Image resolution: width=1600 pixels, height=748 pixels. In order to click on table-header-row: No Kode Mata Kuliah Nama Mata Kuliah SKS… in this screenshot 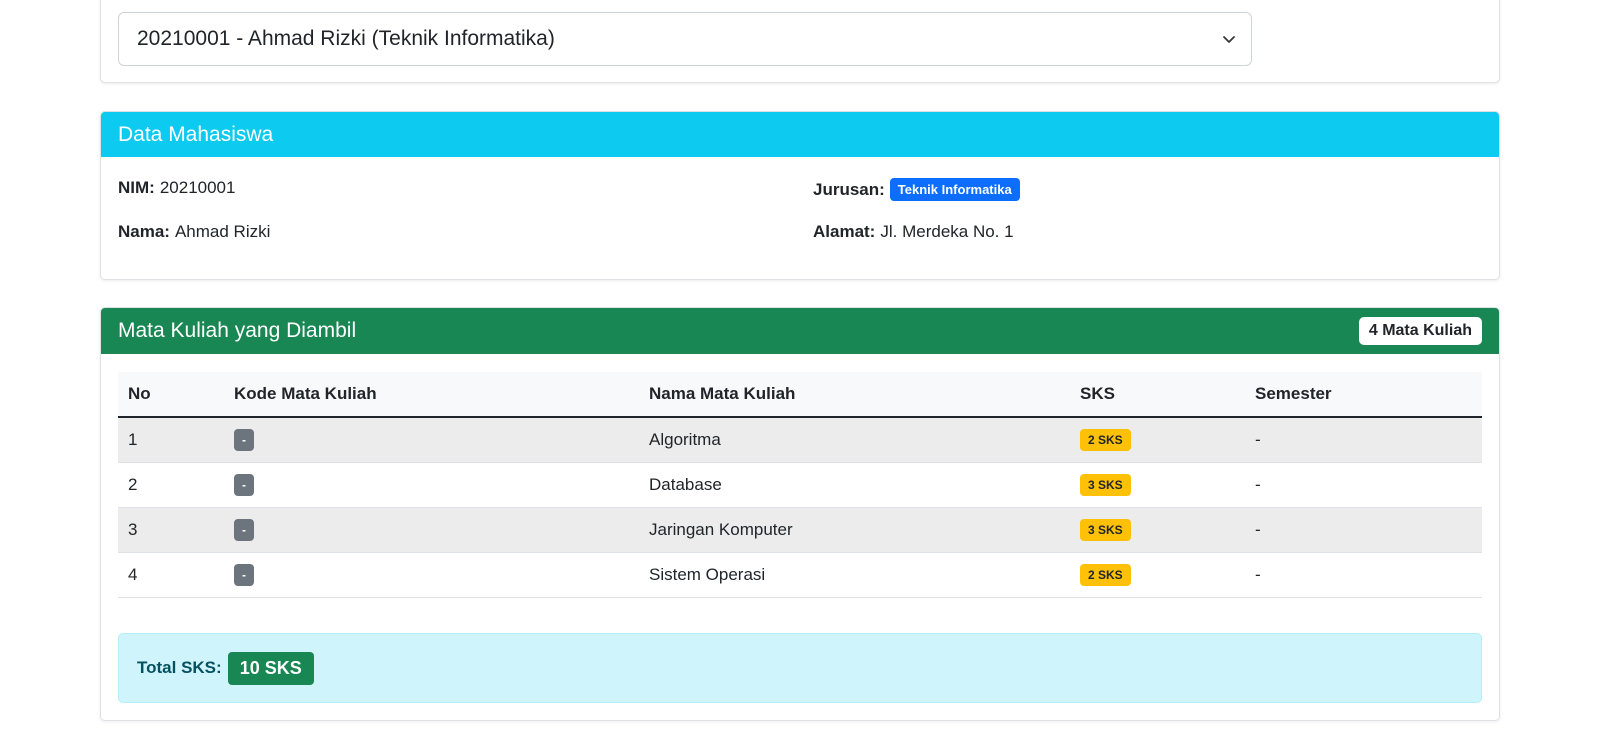, I will do `click(800, 395)`.